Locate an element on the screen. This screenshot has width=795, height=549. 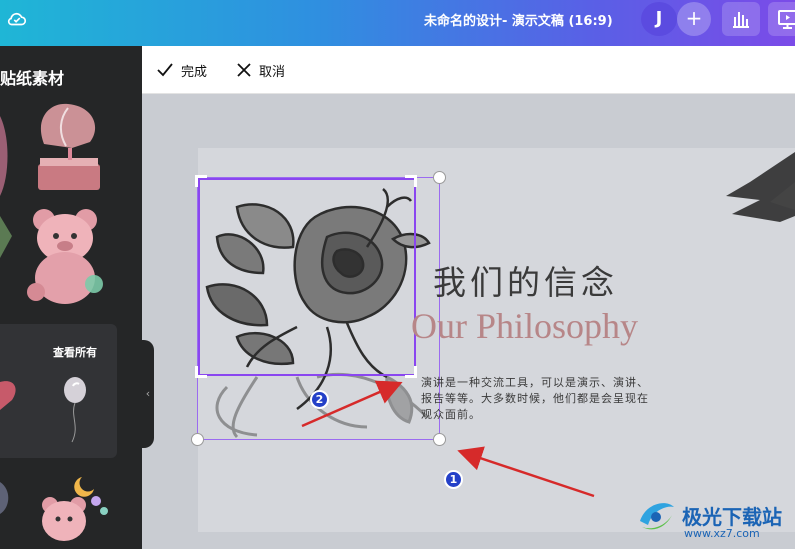
arrow-to-bottom-right-handle is located at coordinates (526, 472).